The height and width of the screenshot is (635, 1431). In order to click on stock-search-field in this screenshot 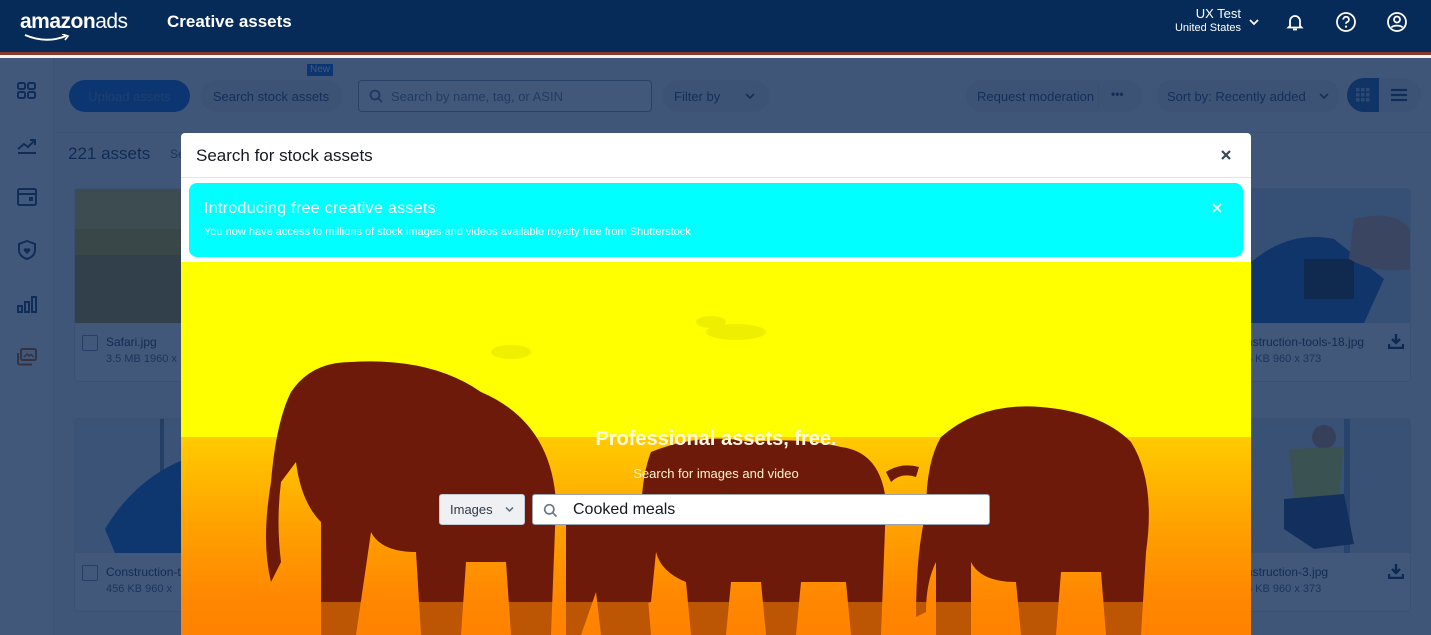, I will do `click(761, 509)`.